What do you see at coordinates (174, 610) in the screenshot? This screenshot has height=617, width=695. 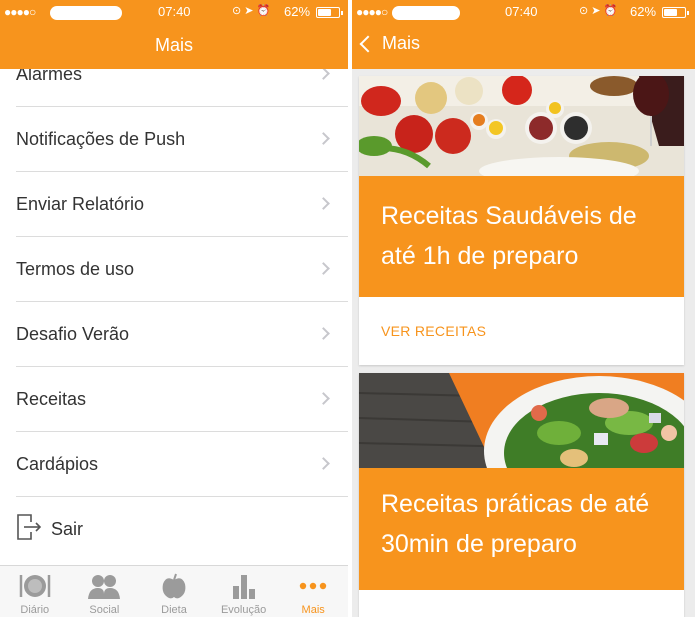 I see `tab-label: Dieta` at bounding box center [174, 610].